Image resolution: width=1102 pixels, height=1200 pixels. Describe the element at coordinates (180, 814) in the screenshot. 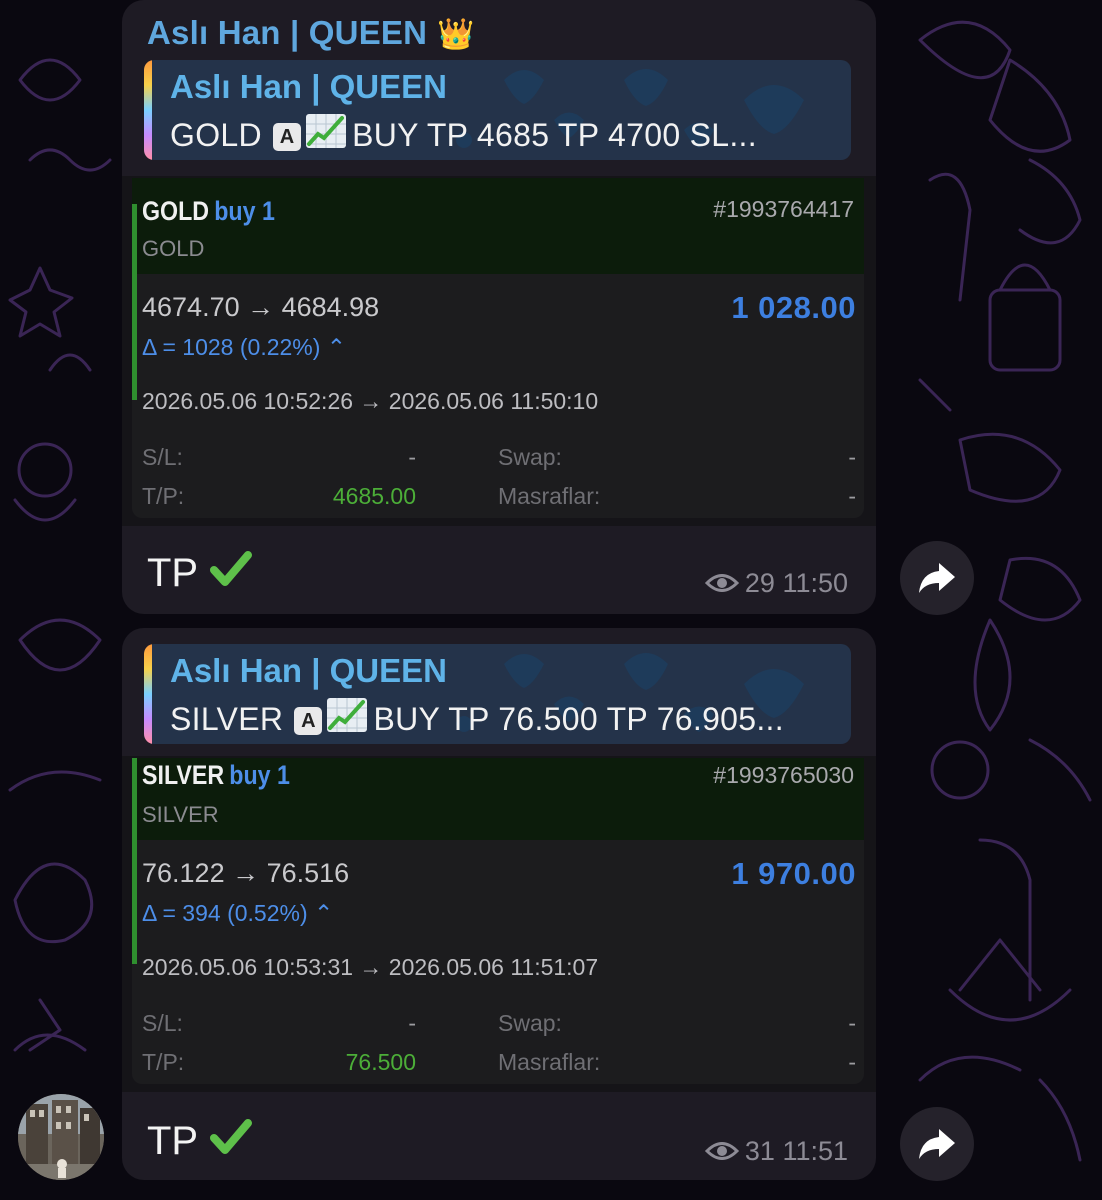

I see `position-description: SILVER` at that location.